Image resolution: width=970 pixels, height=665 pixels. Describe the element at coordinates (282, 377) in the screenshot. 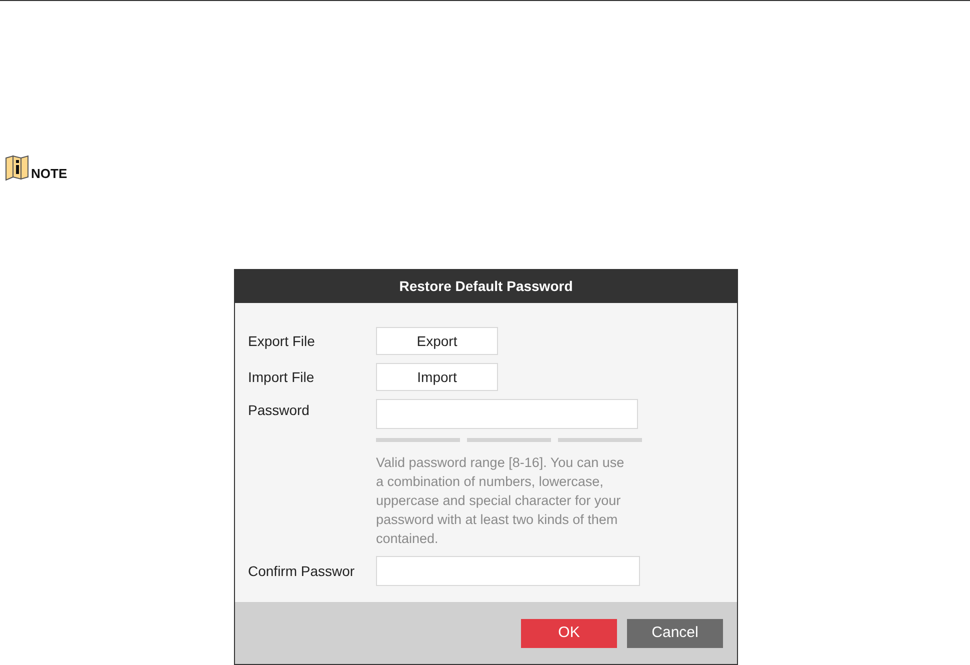

I see `field-label: Import File` at that location.